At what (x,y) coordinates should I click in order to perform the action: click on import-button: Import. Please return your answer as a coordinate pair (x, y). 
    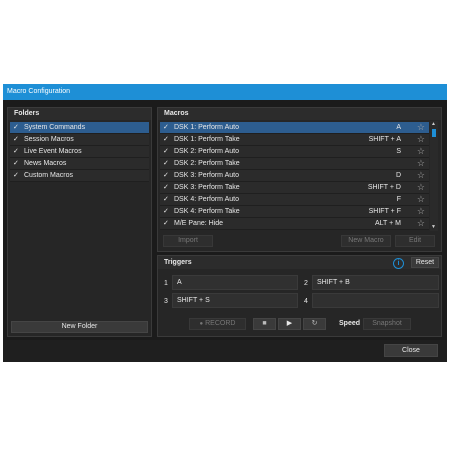
    Looking at the image, I should click on (188, 241).